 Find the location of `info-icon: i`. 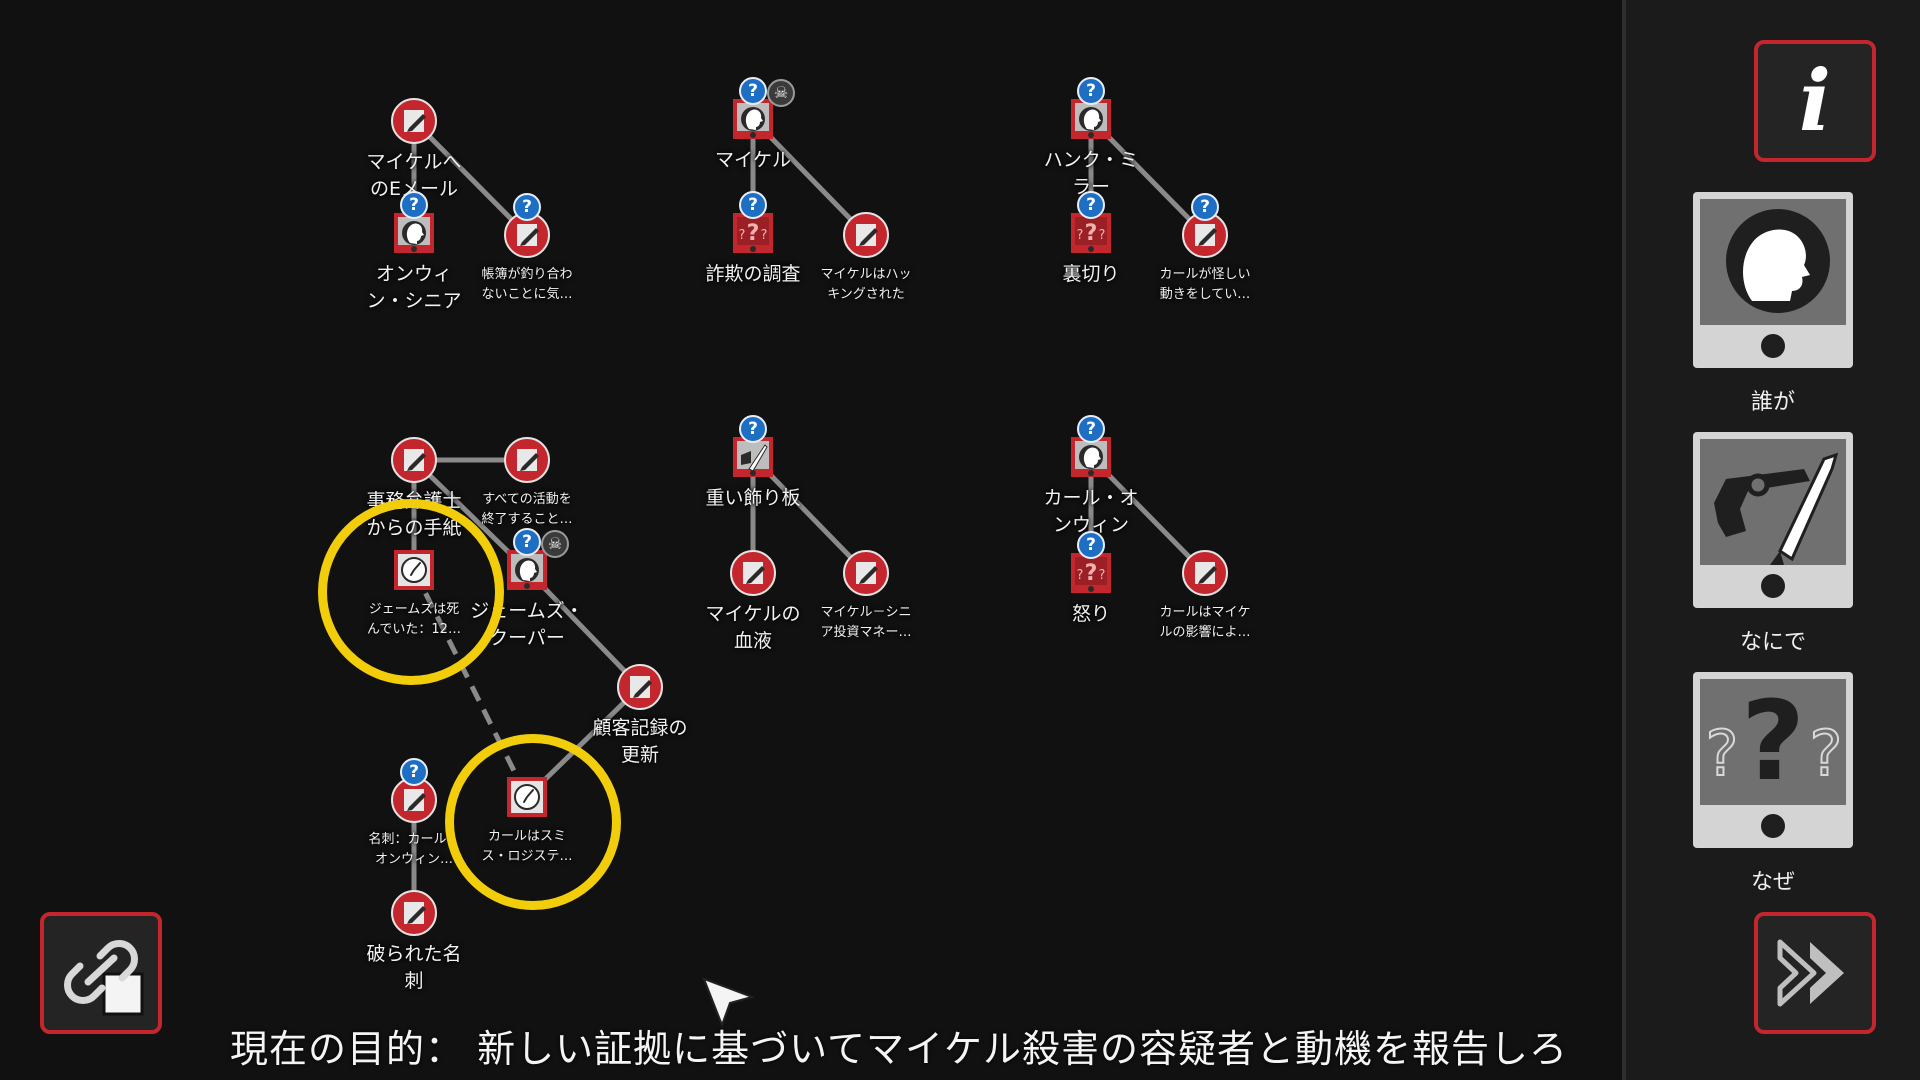

info-icon: i is located at coordinates (1815, 100).